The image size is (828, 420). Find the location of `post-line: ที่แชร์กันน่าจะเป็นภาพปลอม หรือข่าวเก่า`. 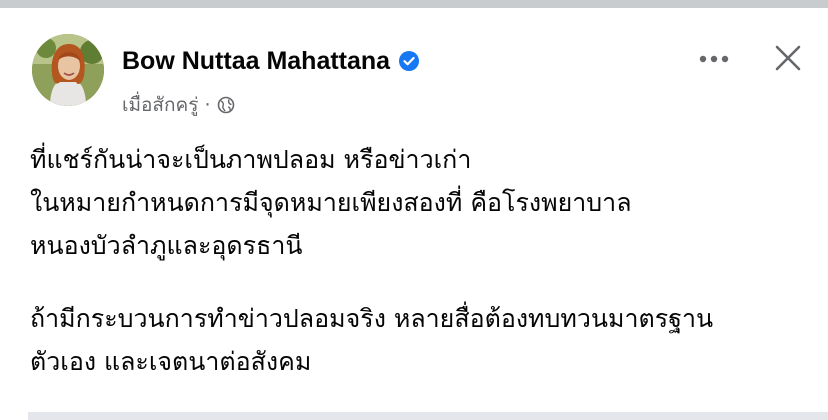

post-line: ที่แชร์กันน่าจะเป็นภาพปลอม หรือข่าวเก่า is located at coordinates (251, 159).